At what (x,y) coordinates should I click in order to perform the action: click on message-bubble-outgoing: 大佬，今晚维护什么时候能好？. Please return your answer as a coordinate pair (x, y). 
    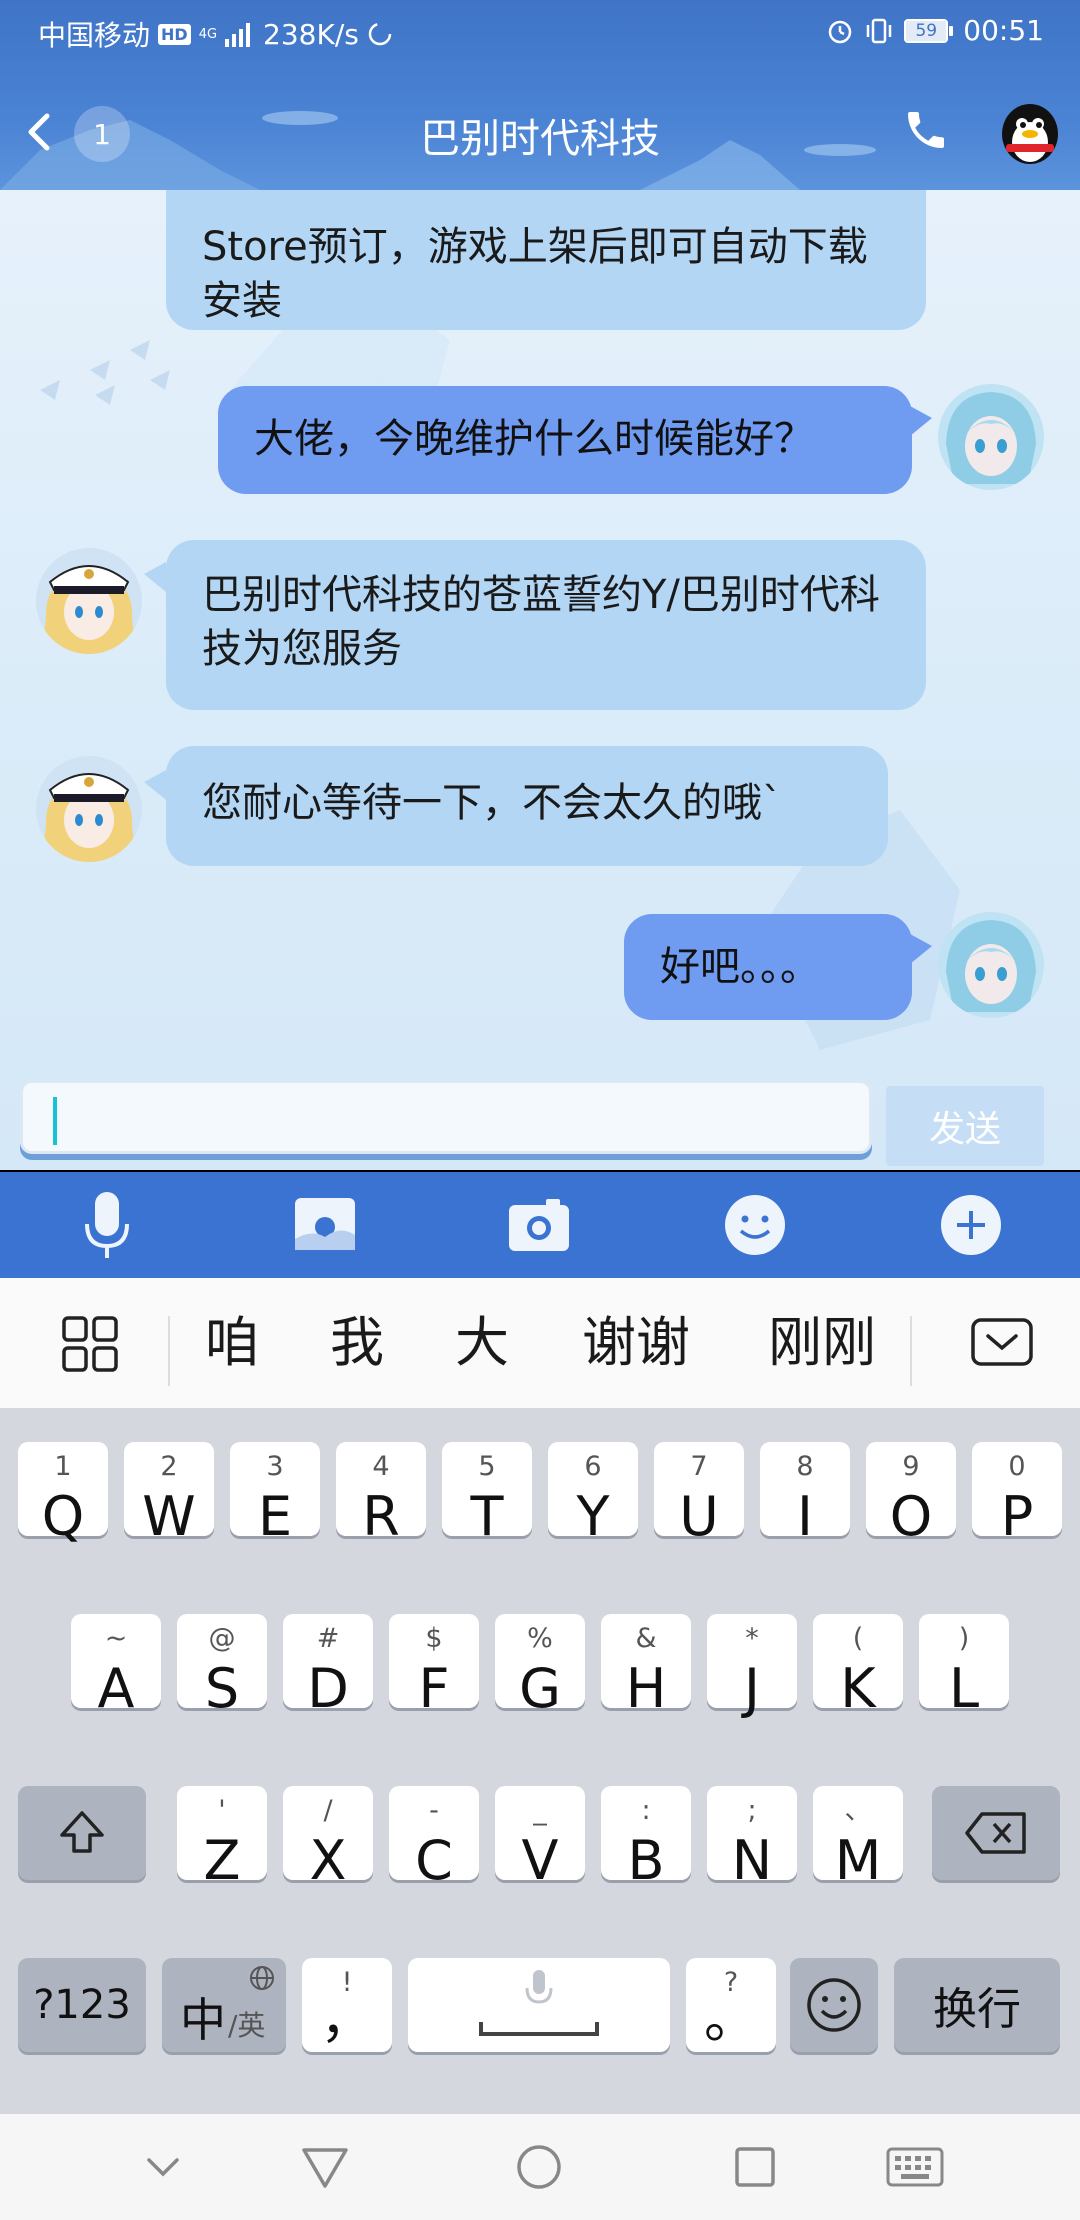
    Looking at the image, I should click on (565, 440).